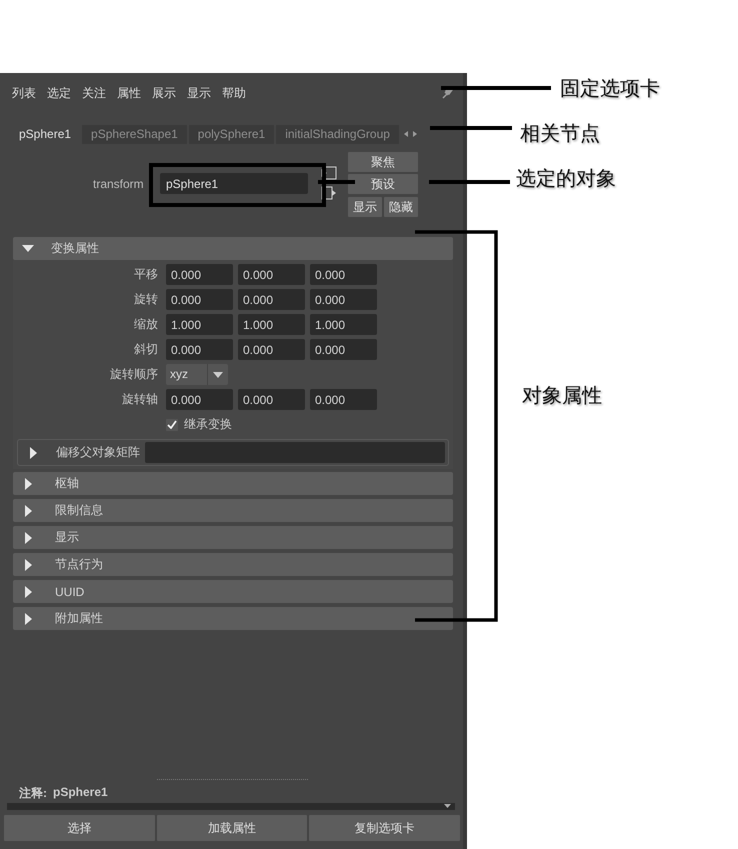  Describe the element at coordinates (233, 452) in the screenshot. I see `subsection-header: 偏移父对象矩阵` at that location.